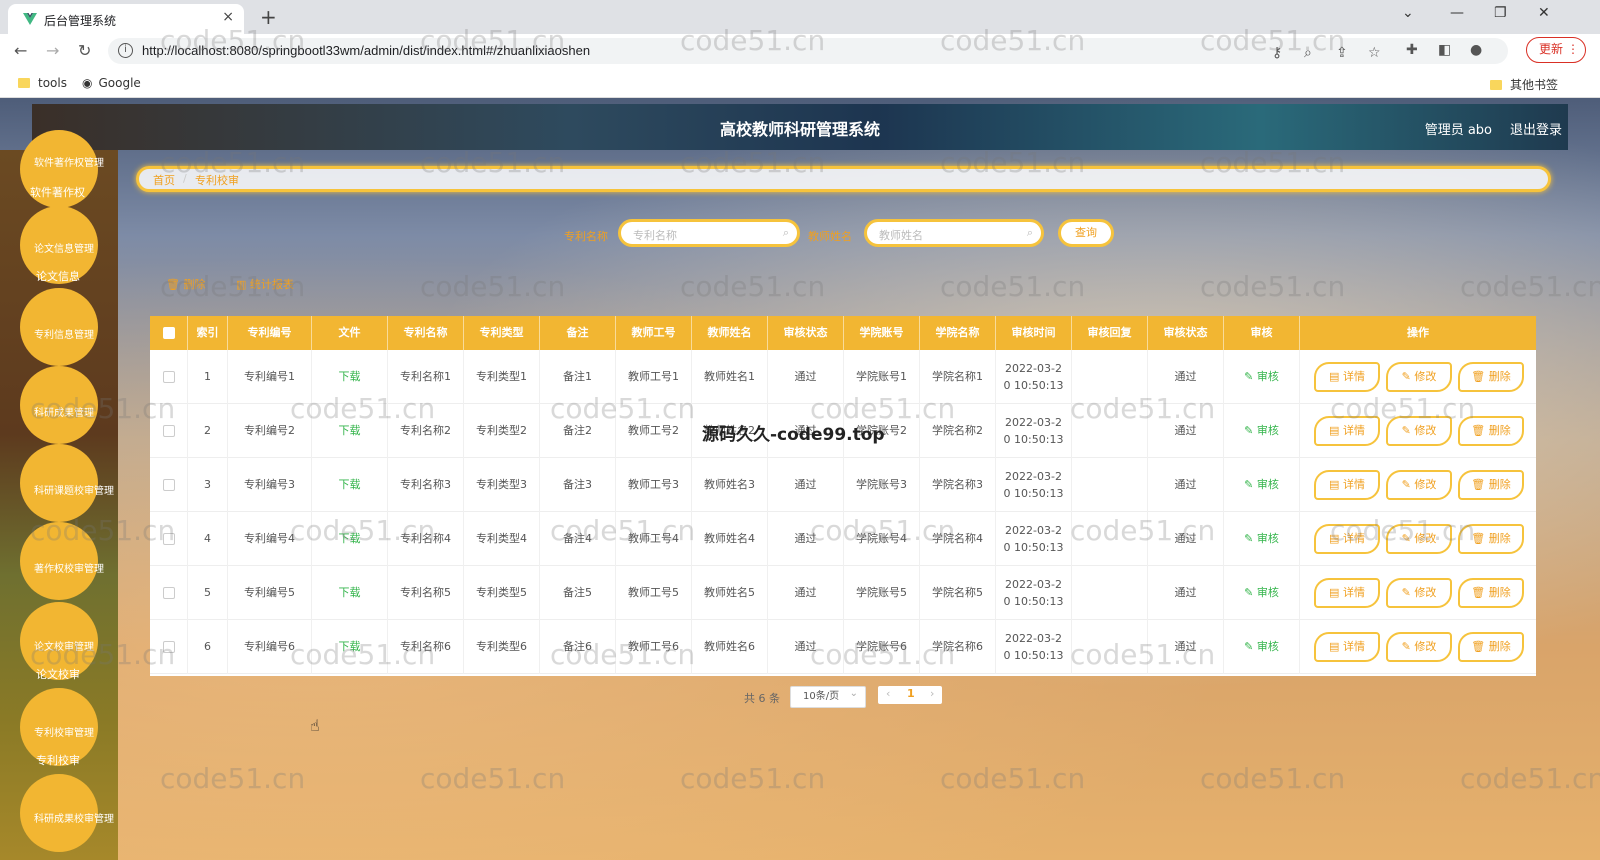 The height and width of the screenshot is (860, 1600). What do you see at coordinates (1444, 50) in the screenshot?
I see `side-panel-icon: ◧` at bounding box center [1444, 50].